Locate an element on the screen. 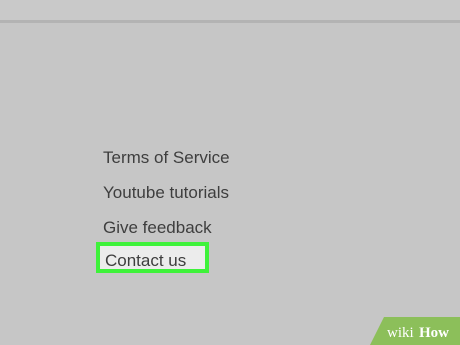 Image resolution: width=460 pixels, height=345 pixels. wikihow-logo: wiki How is located at coordinates (415, 331).